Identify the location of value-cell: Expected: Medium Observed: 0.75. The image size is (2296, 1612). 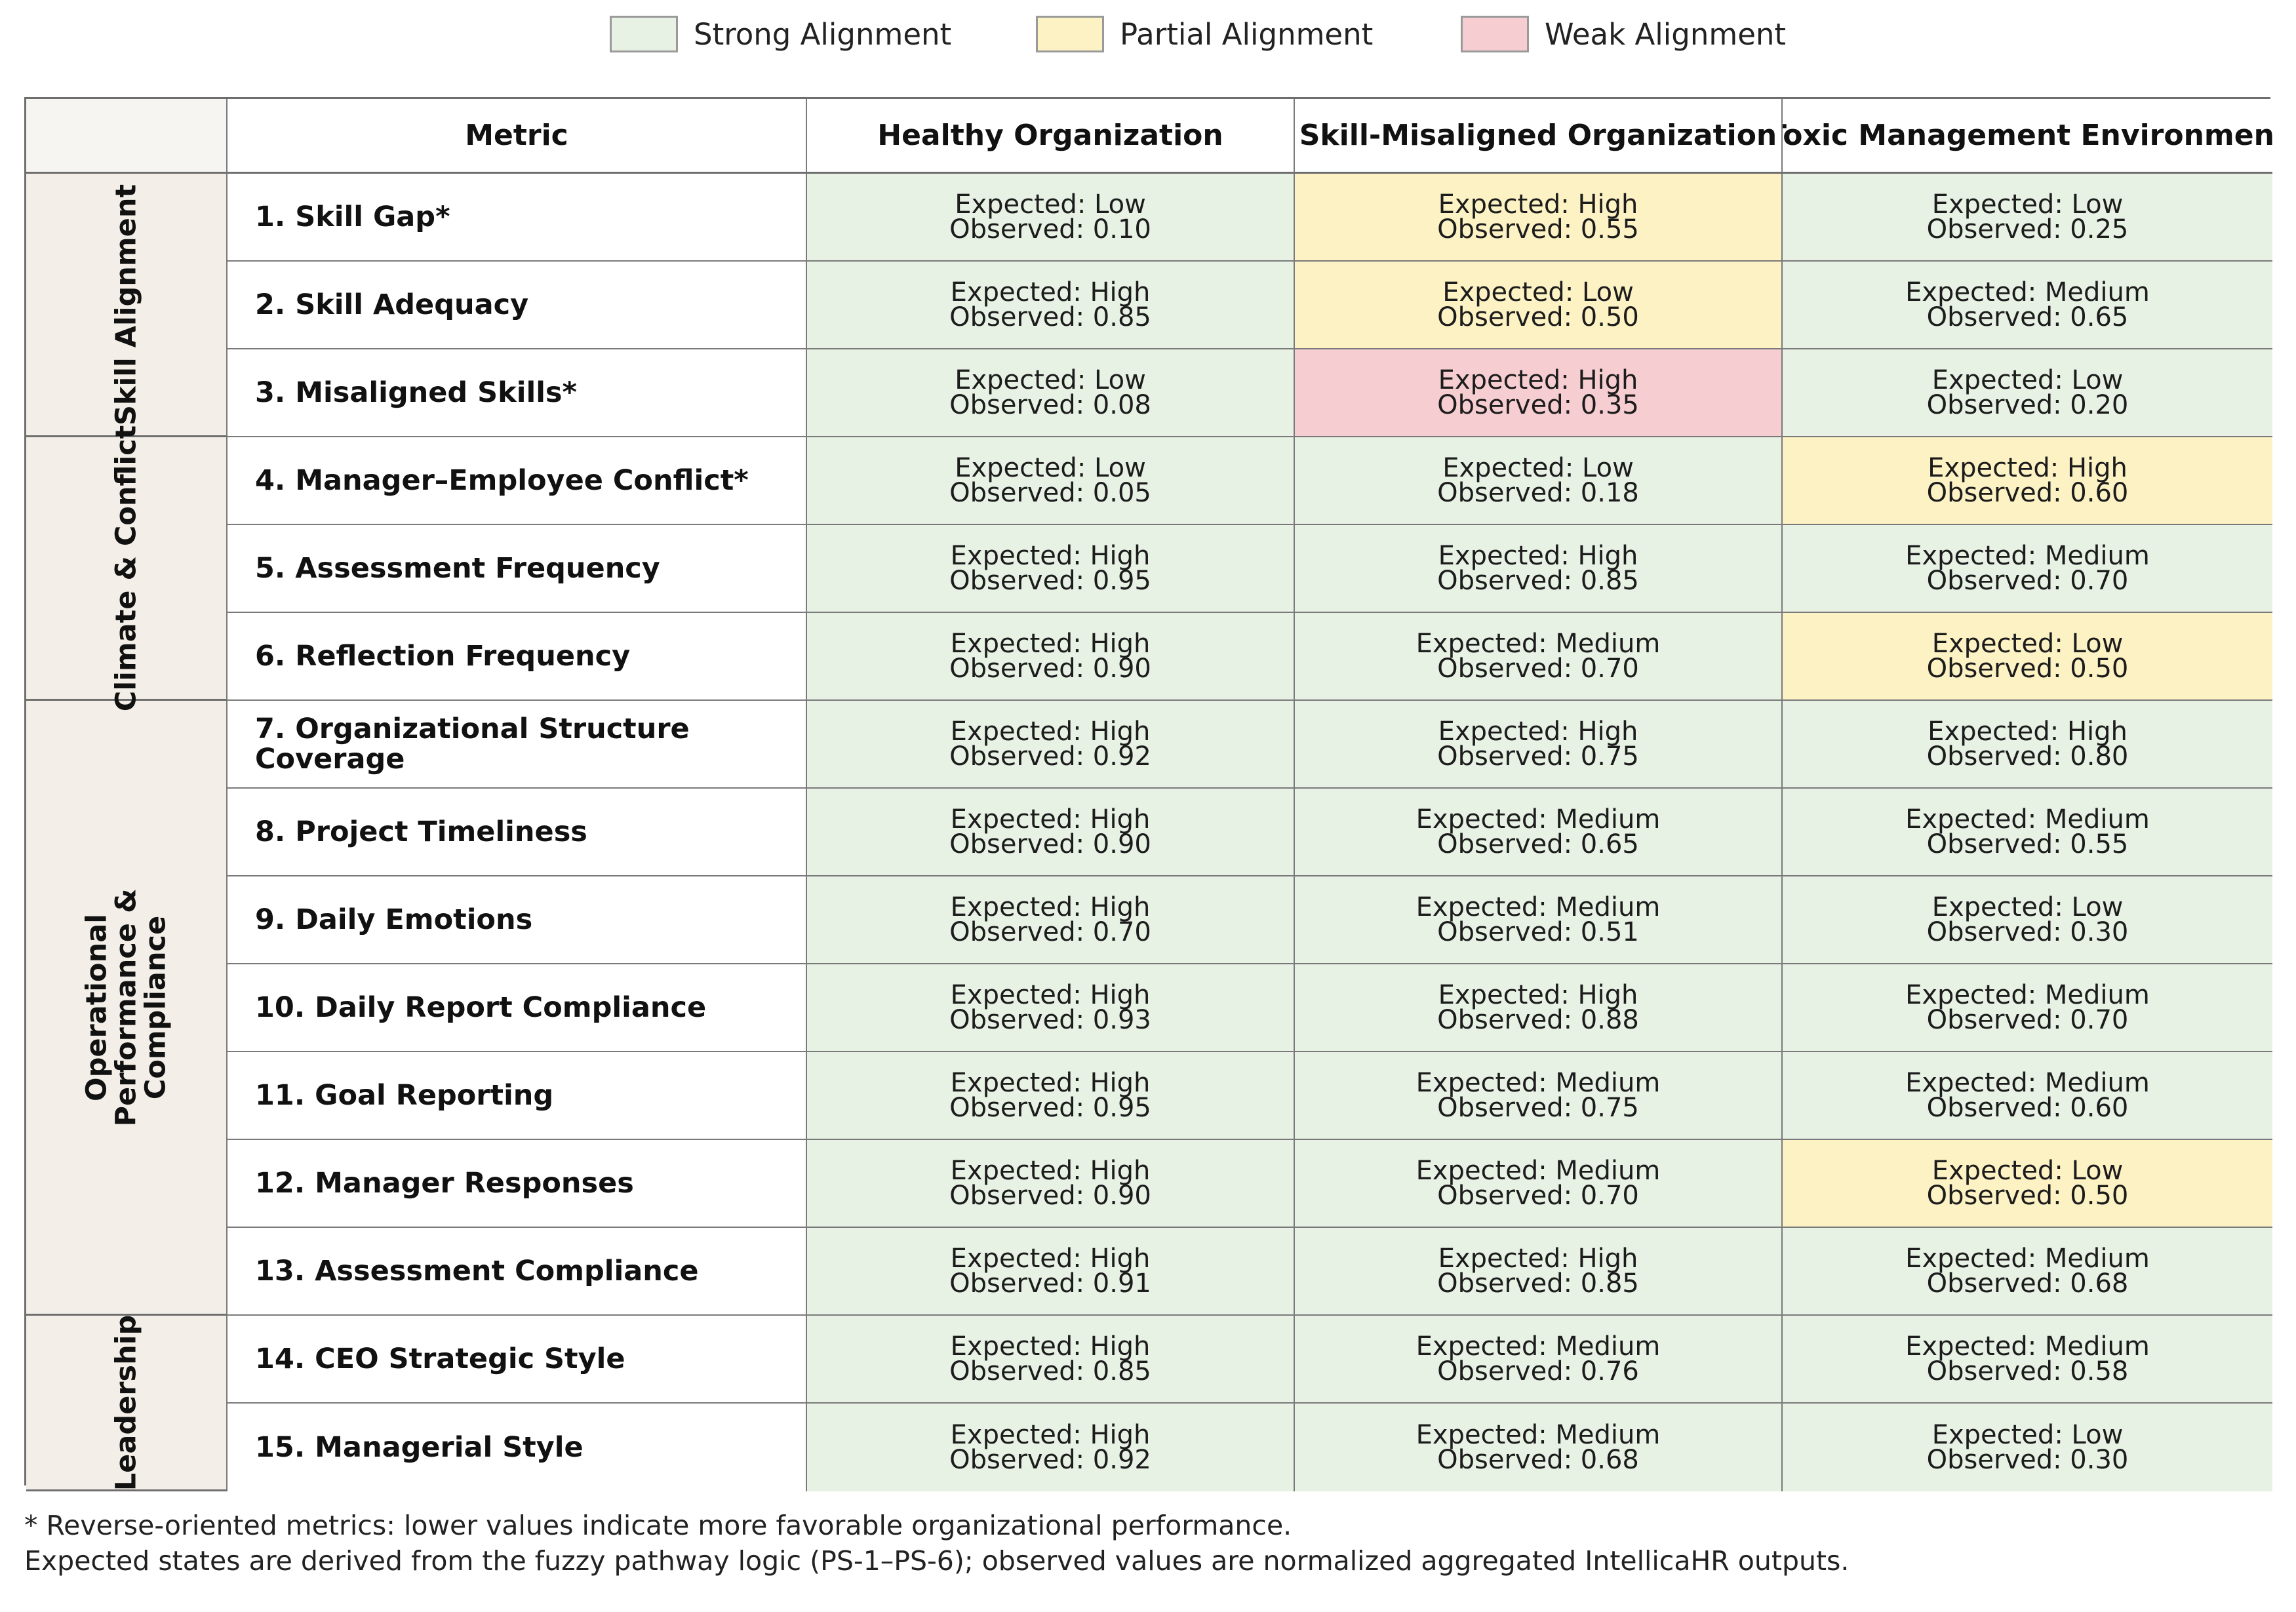
(1539, 1096).